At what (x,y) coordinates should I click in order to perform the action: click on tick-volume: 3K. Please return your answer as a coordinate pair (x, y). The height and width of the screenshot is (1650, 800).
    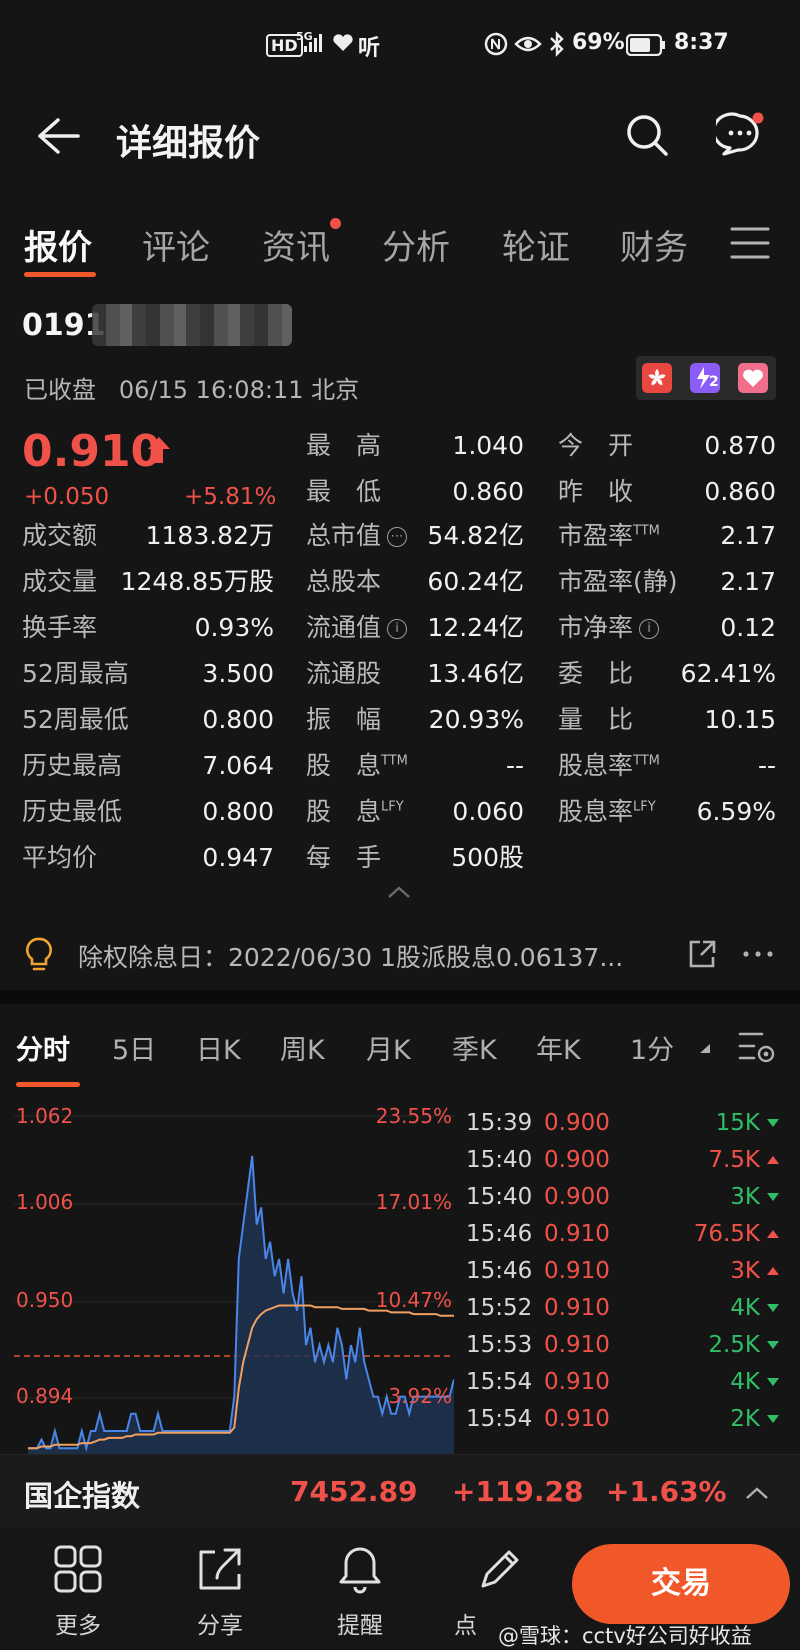
    Looking at the image, I should click on (745, 1271).